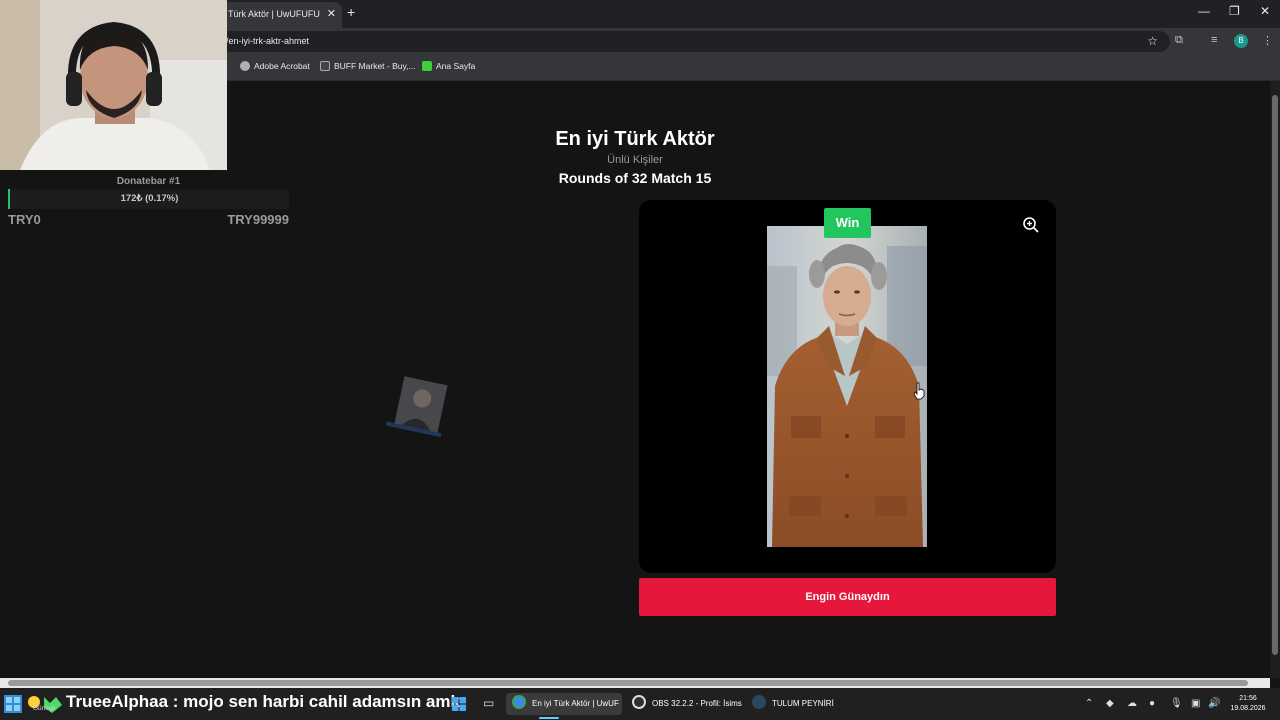 This screenshot has width=1280, height=720. Describe the element at coordinates (448, 66) in the screenshot. I see `bookmark-item: Ana Sayfa` at that location.